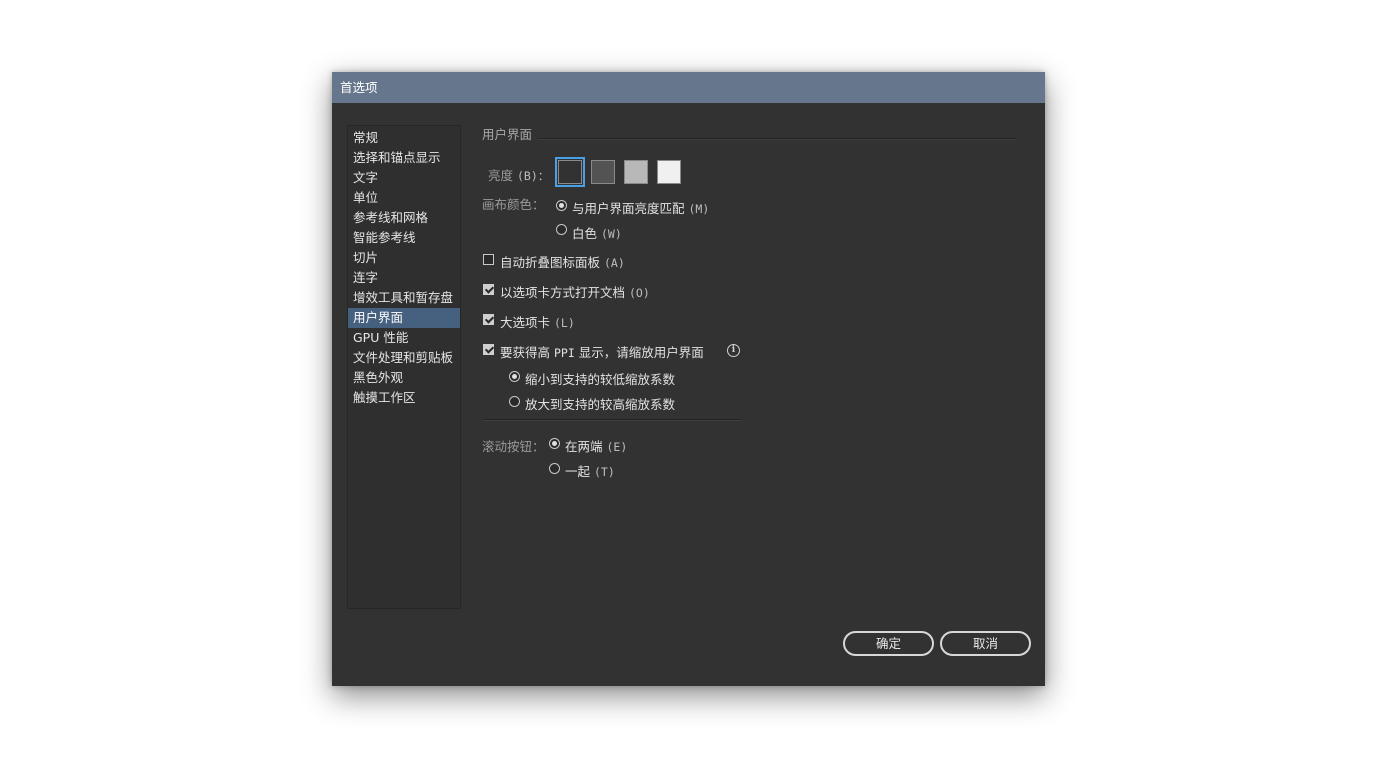 The image size is (1380, 767). What do you see at coordinates (514, 376) in the screenshot?
I see `scale-down-radio` at bounding box center [514, 376].